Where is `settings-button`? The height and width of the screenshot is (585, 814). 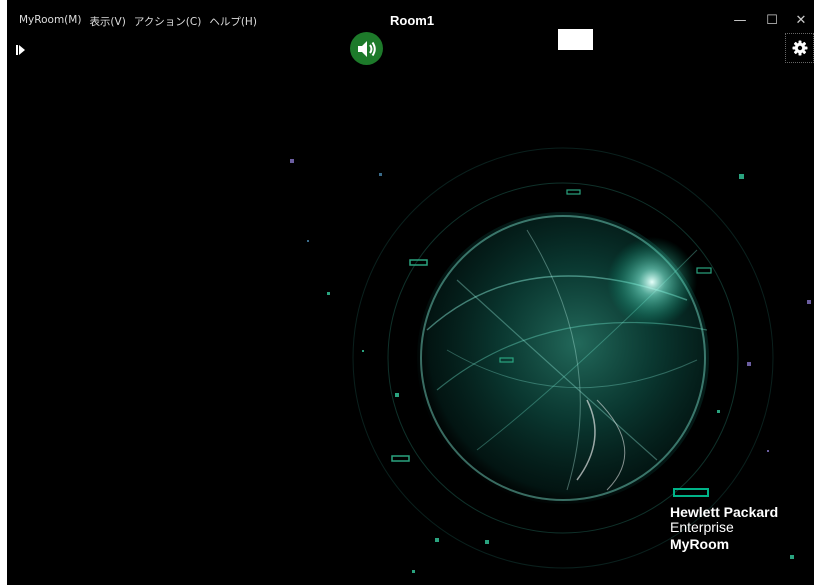 settings-button is located at coordinates (799, 48).